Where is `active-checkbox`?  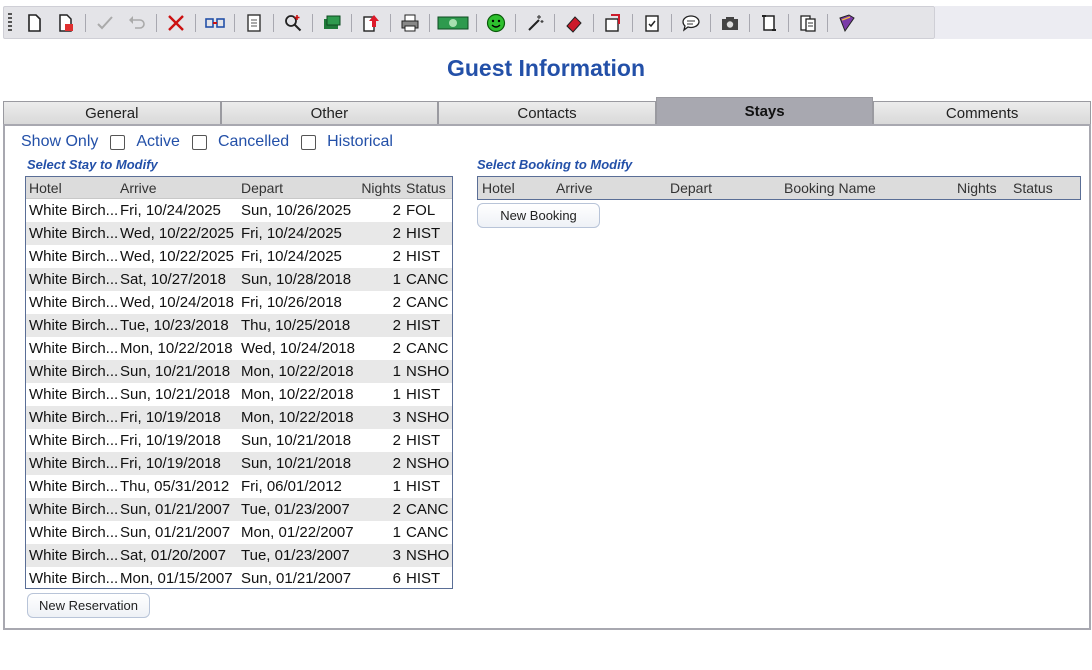 active-checkbox is located at coordinates (118, 142).